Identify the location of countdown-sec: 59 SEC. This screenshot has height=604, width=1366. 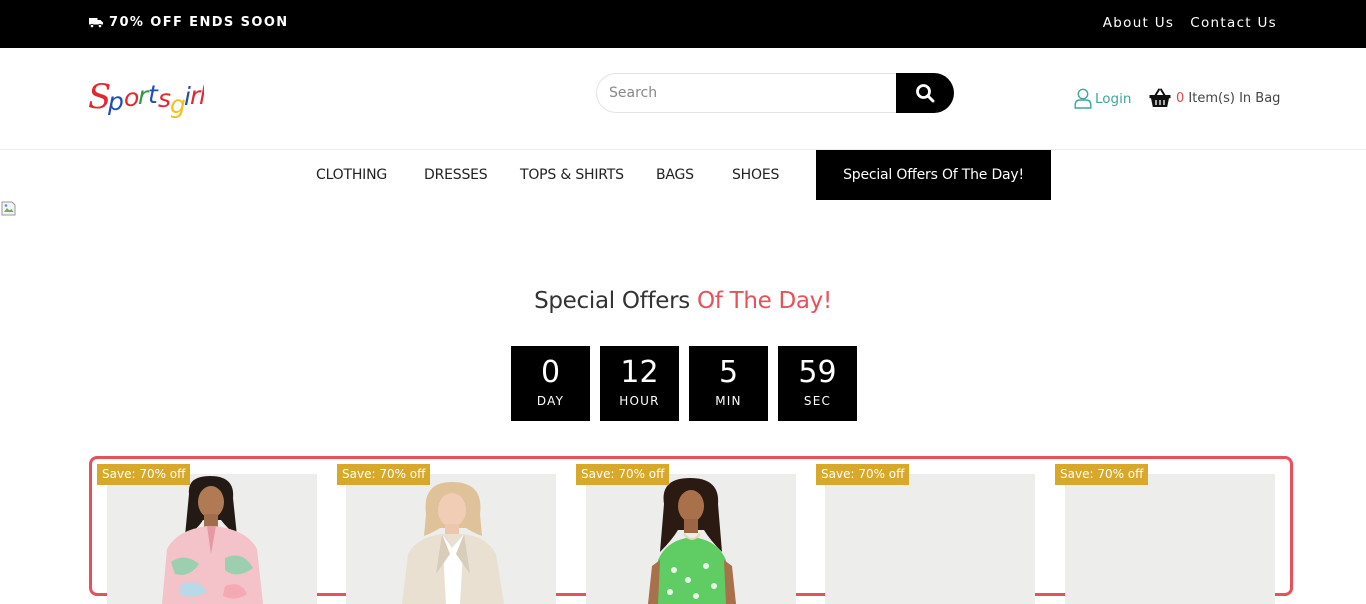
(817, 383).